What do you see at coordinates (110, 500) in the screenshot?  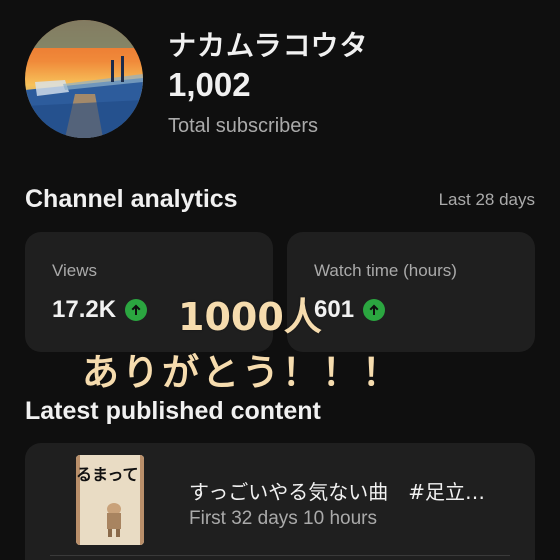 I see `video-thumbnail: るまって` at bounding box center [110, 500].